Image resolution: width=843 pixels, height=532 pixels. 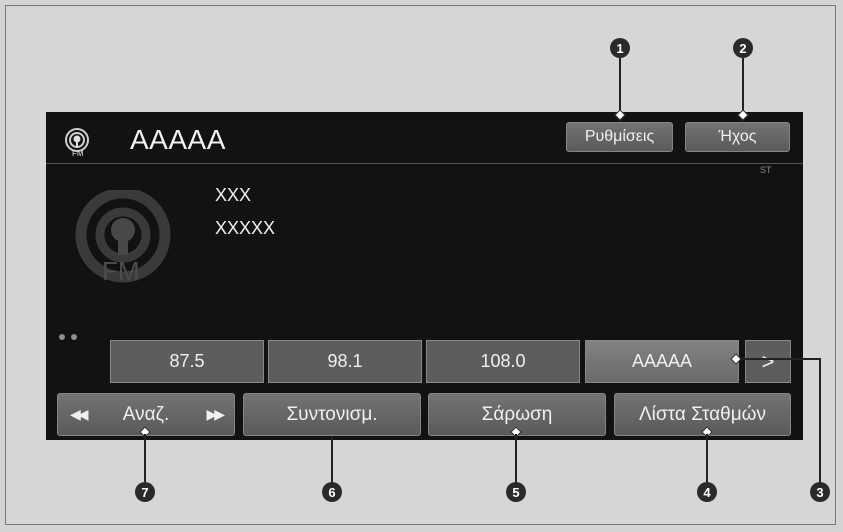 I want to click on info-line-2: XXXXX, so click(x=245, y=228).